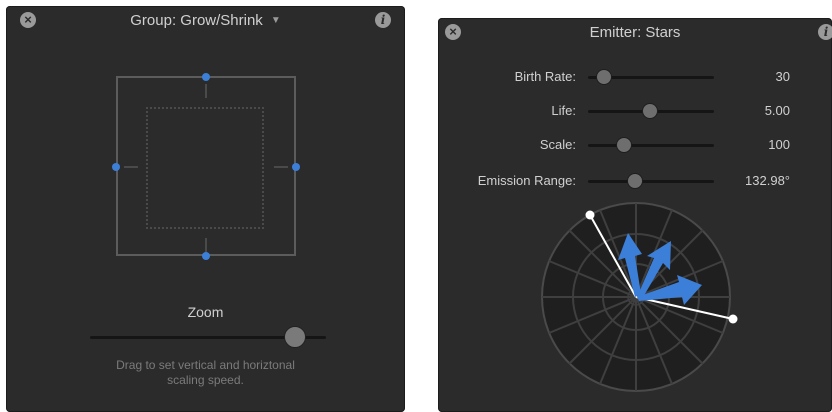  What do you see at coordinates (131, 167) in the screenshot?
I see `left-direction-tick` at bounding box center [131, 167].